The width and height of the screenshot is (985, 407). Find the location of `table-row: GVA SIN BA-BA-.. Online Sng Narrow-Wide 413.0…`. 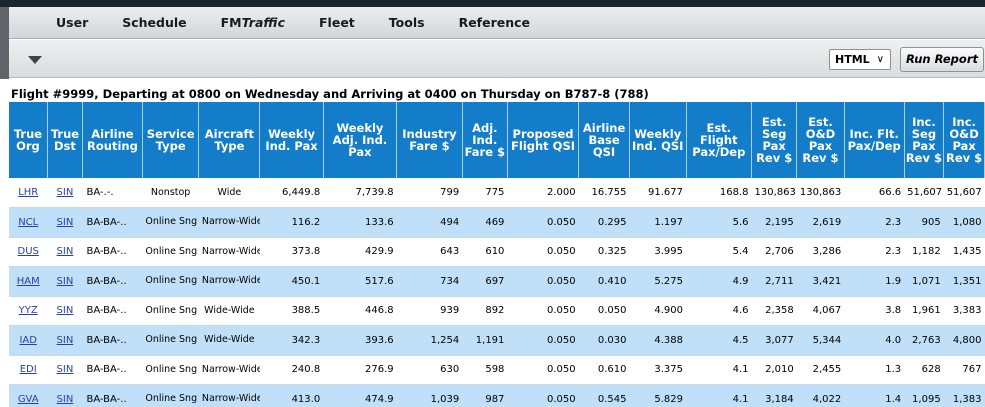

table-row: GVA SIN BA-BA-.. Online Sng Narrow-Wide 413.0… is located at coordinates (497, 395).